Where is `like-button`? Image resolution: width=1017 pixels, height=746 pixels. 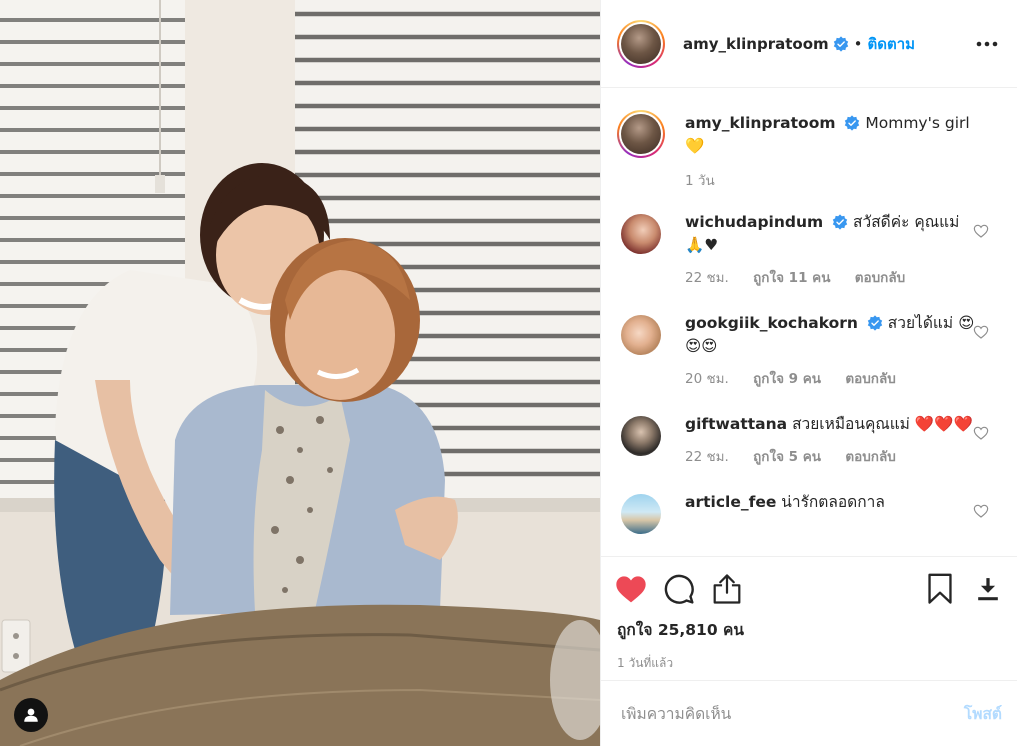 like-button is located at coordinates (631, 589).